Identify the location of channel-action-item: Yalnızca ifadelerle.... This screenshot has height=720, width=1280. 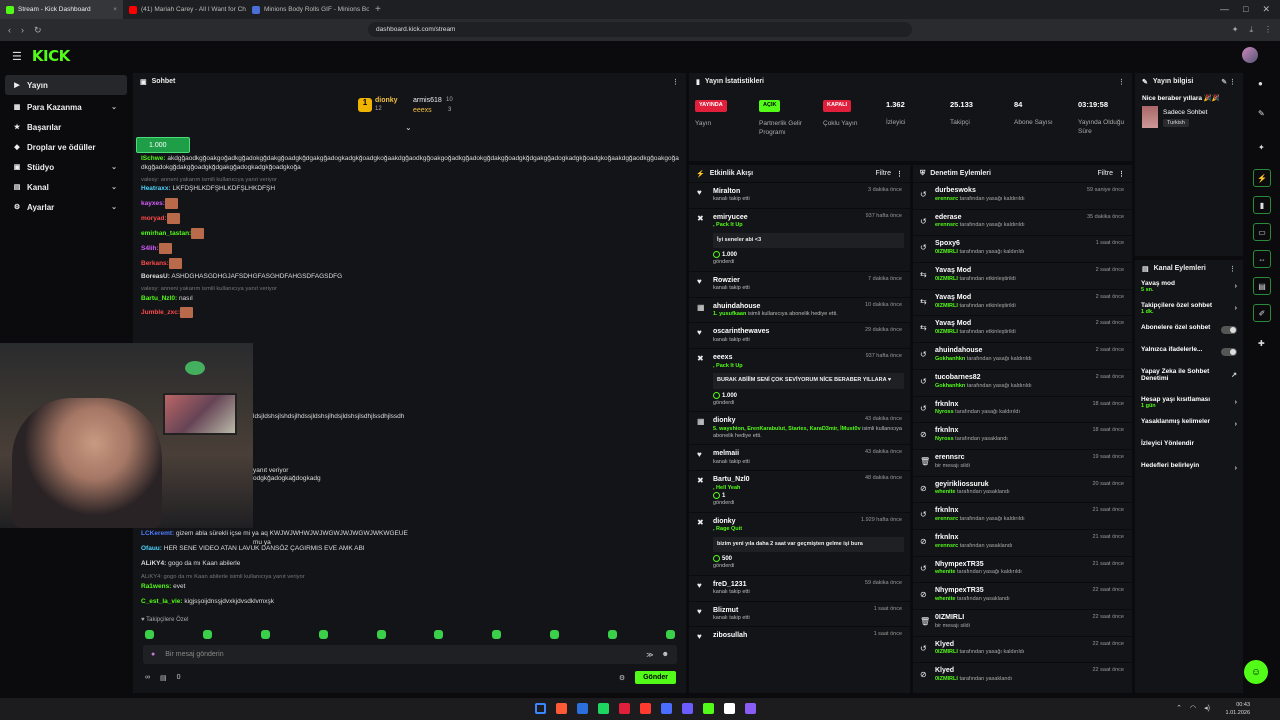
(1189, 354).